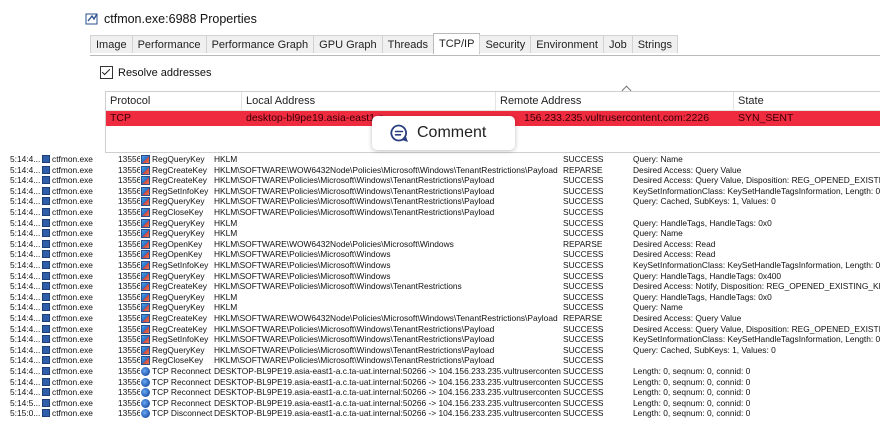 This screenshot has width=880, height=430. What do you see at coordinates (111, 44) in the screenshot?
I see `tab-image: Image` at bounding box center [111, 44].